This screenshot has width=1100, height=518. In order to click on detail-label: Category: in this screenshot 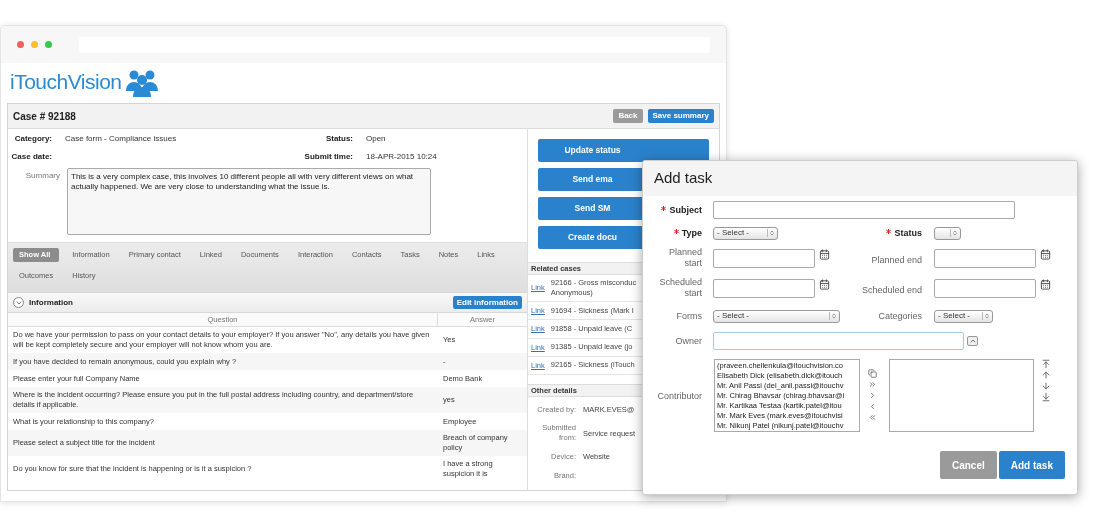, I will do `click(32, 139)`.